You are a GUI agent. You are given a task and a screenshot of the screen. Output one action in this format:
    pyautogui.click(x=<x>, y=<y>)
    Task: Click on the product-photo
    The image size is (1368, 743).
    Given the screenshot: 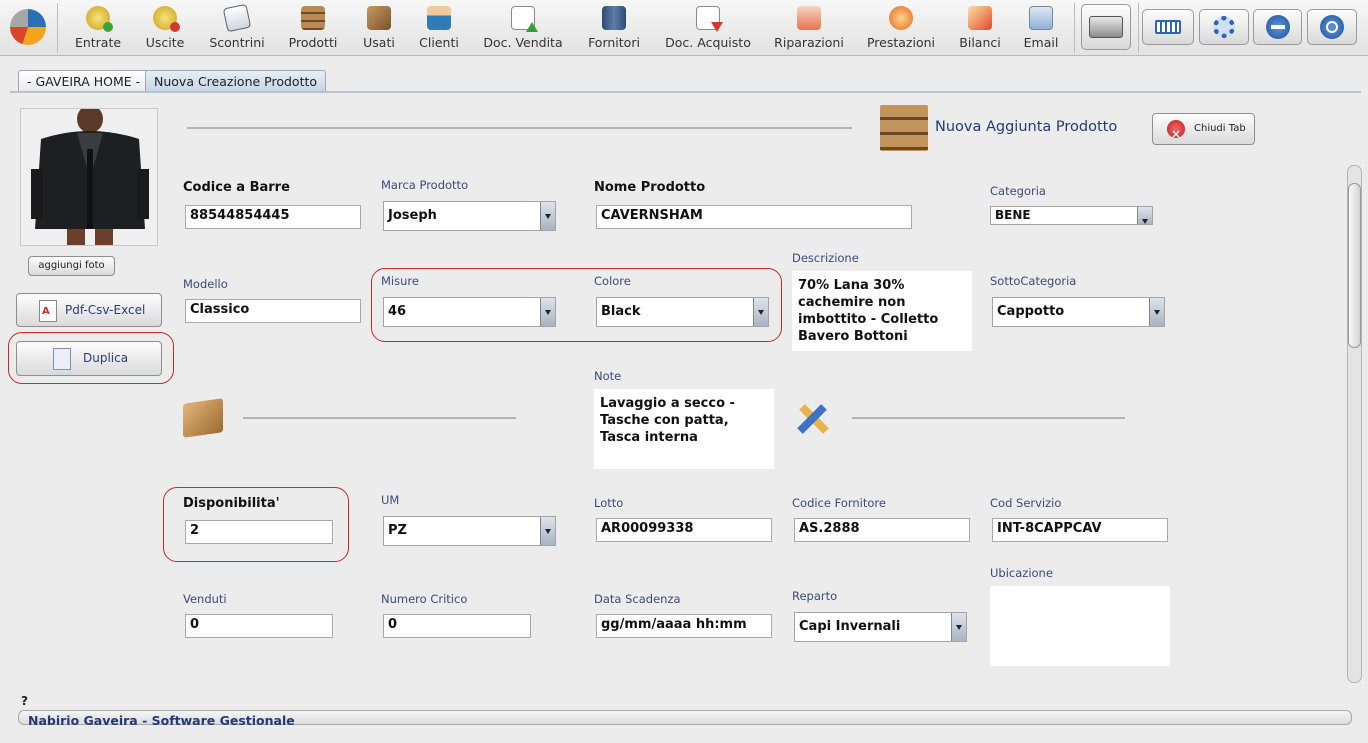 What is the action you would take?
    pyautogui.click(x=89, y=177)
    